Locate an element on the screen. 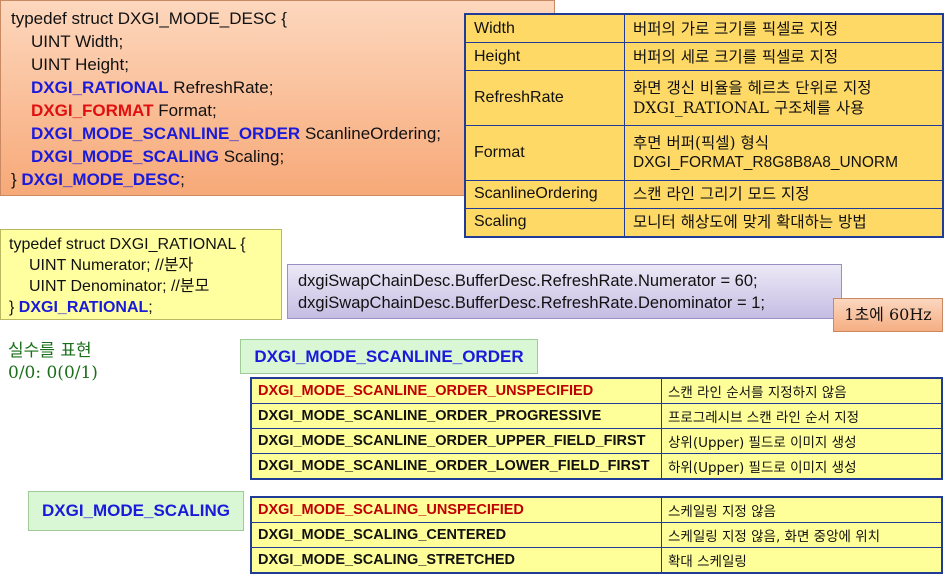  member-name: ScanlineOrdering is located at coordinates (544, 194).